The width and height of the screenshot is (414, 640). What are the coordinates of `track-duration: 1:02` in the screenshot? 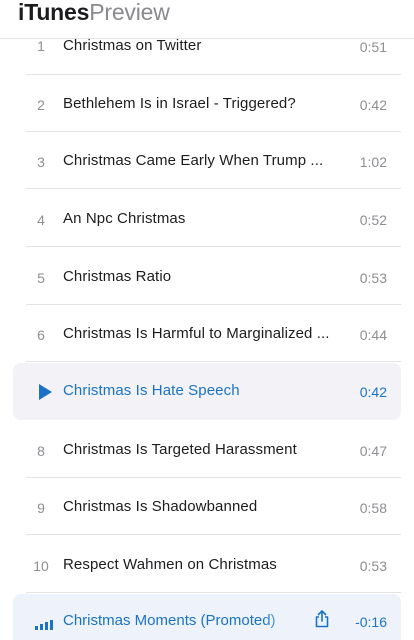 It's located at (373, 162).